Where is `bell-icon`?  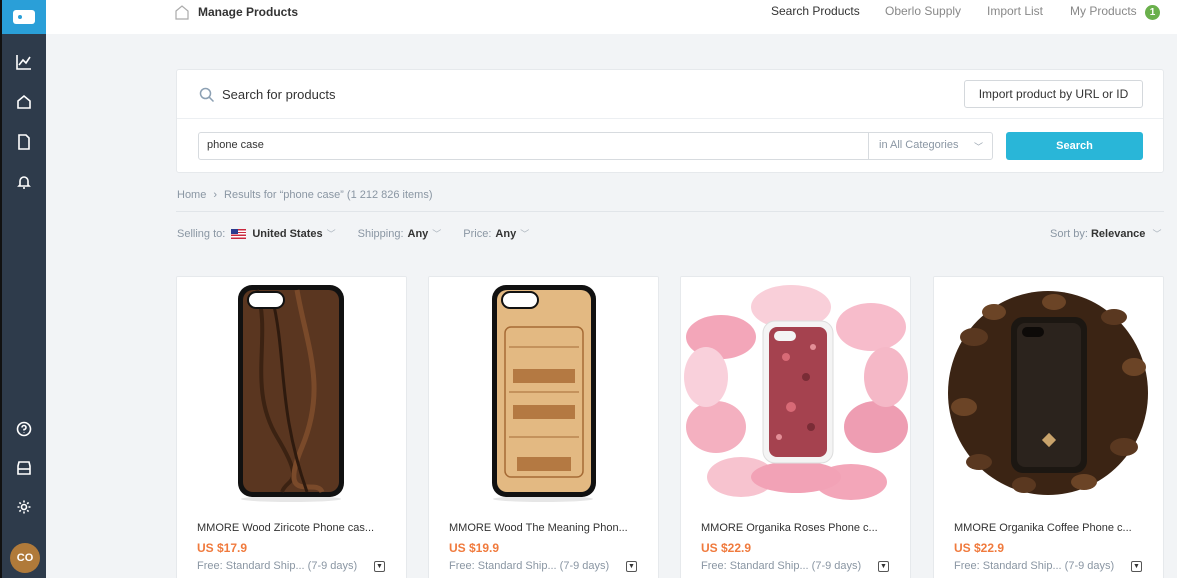
bell-icon is located at coordinates (24, 182).